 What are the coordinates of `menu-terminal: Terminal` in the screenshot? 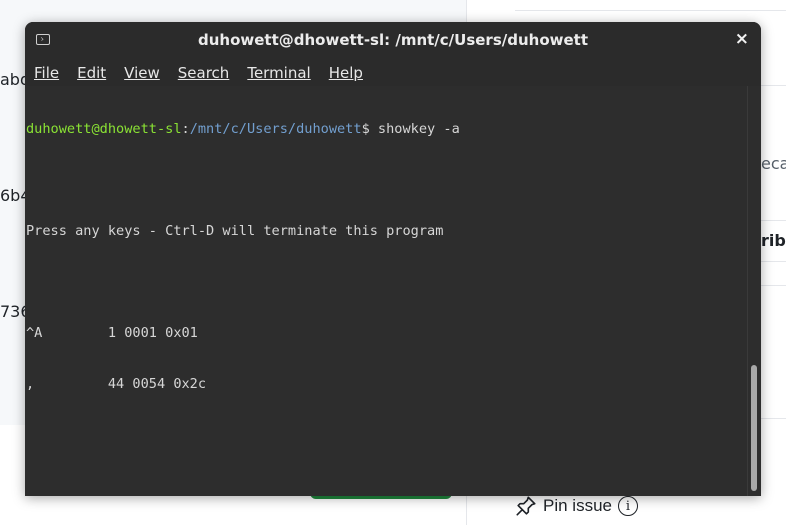 It's located at (278, 73).